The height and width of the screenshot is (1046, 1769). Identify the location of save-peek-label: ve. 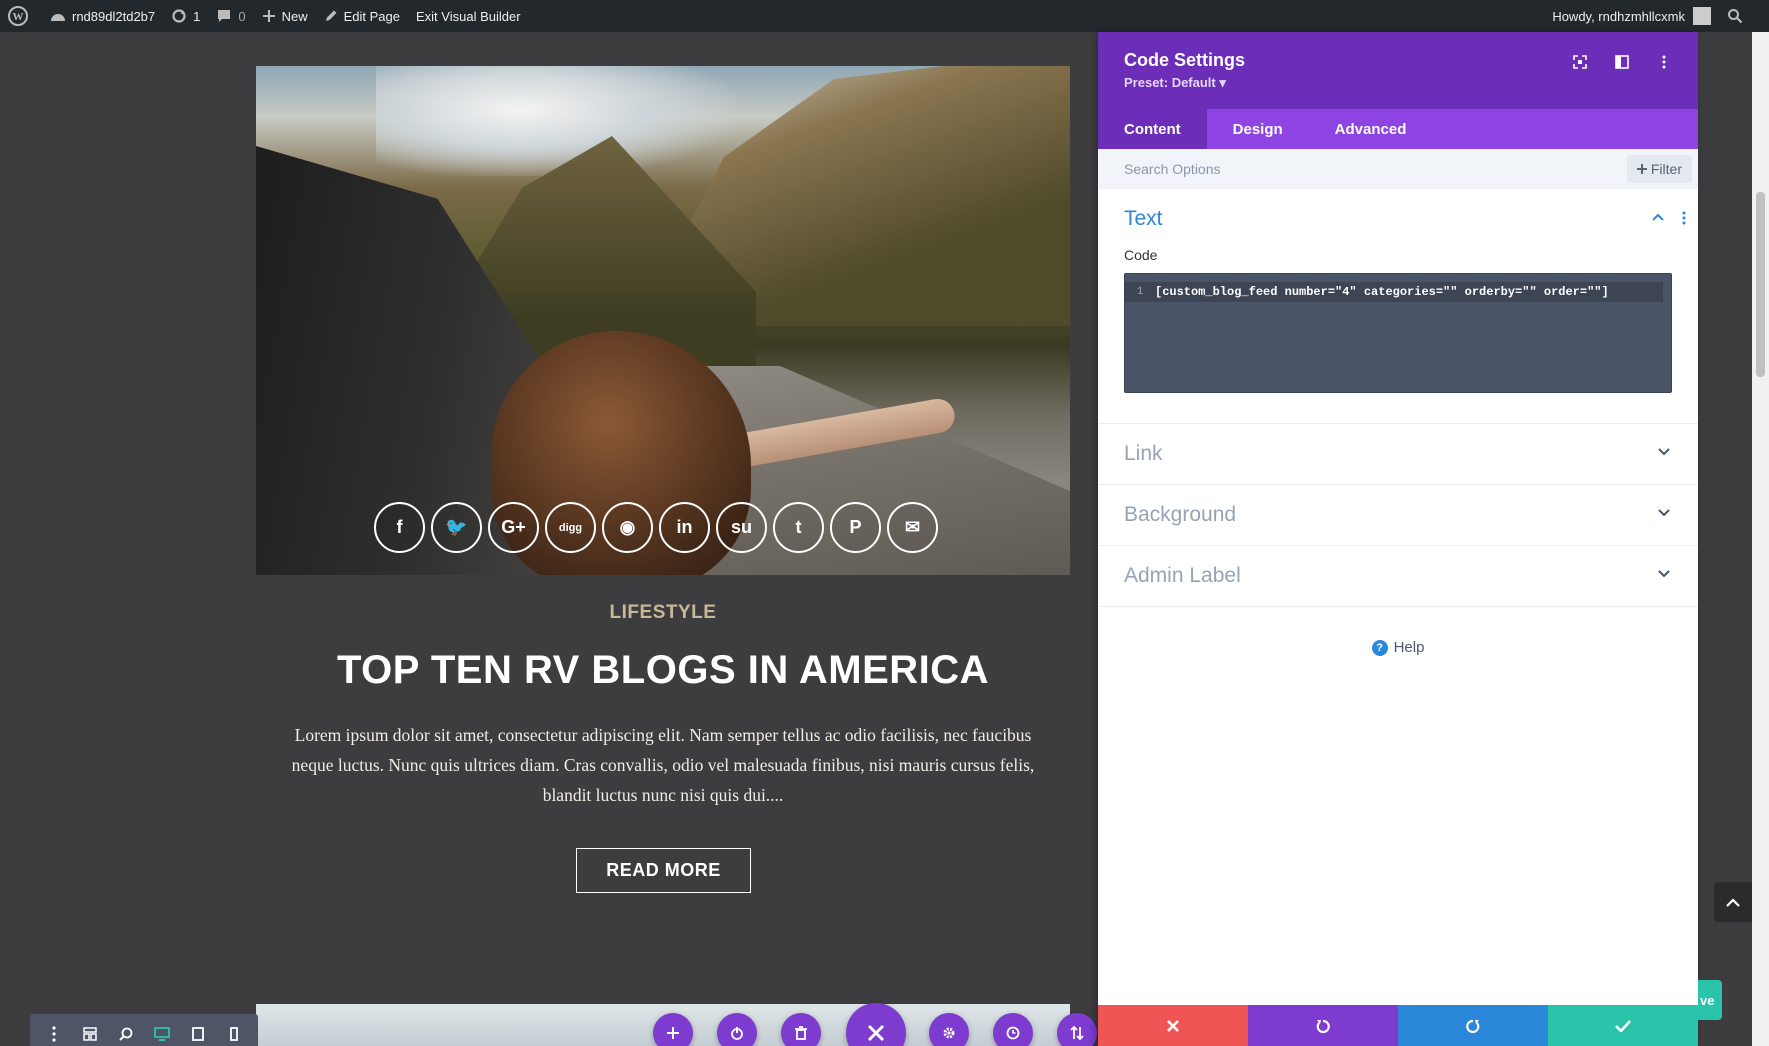
(1707, 1000).